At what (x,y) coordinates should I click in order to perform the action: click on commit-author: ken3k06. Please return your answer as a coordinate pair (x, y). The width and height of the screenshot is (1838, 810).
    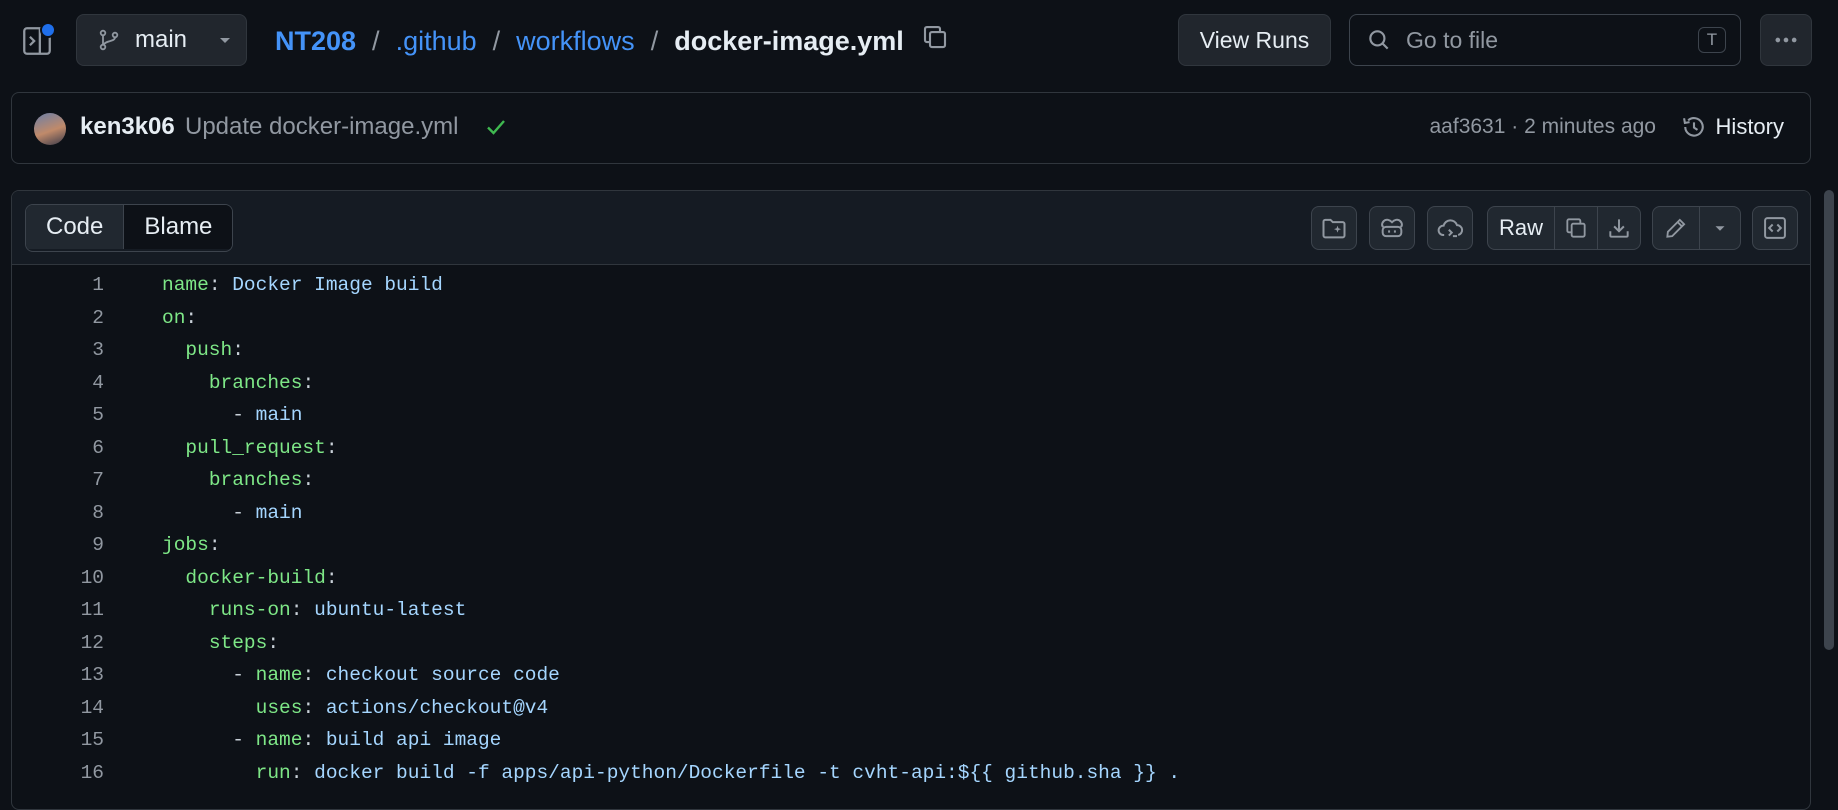
    Looking at the image, I should click on (127, 127).